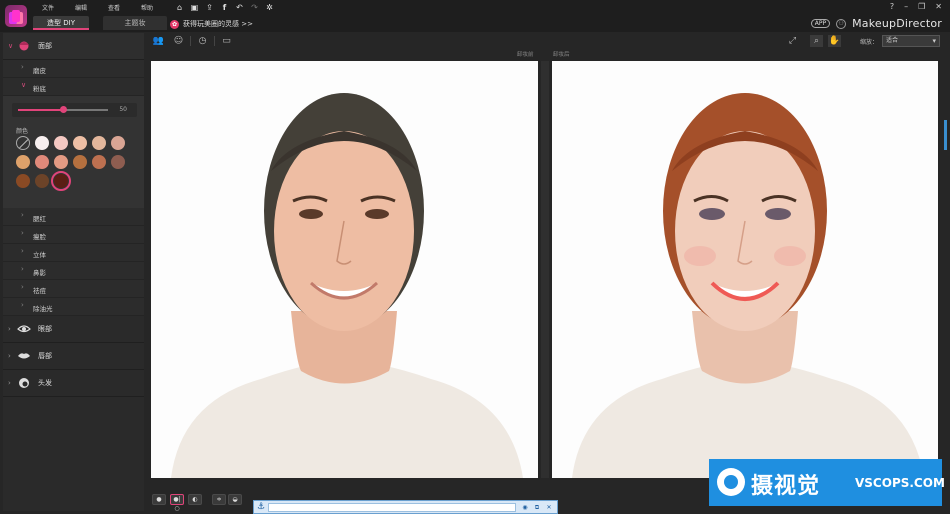  What do you see at coordinates (876, 23) in the screenshot?
I see `brand-area: APP ⚇ MakeupDirector` at bounding box center [876, 23].